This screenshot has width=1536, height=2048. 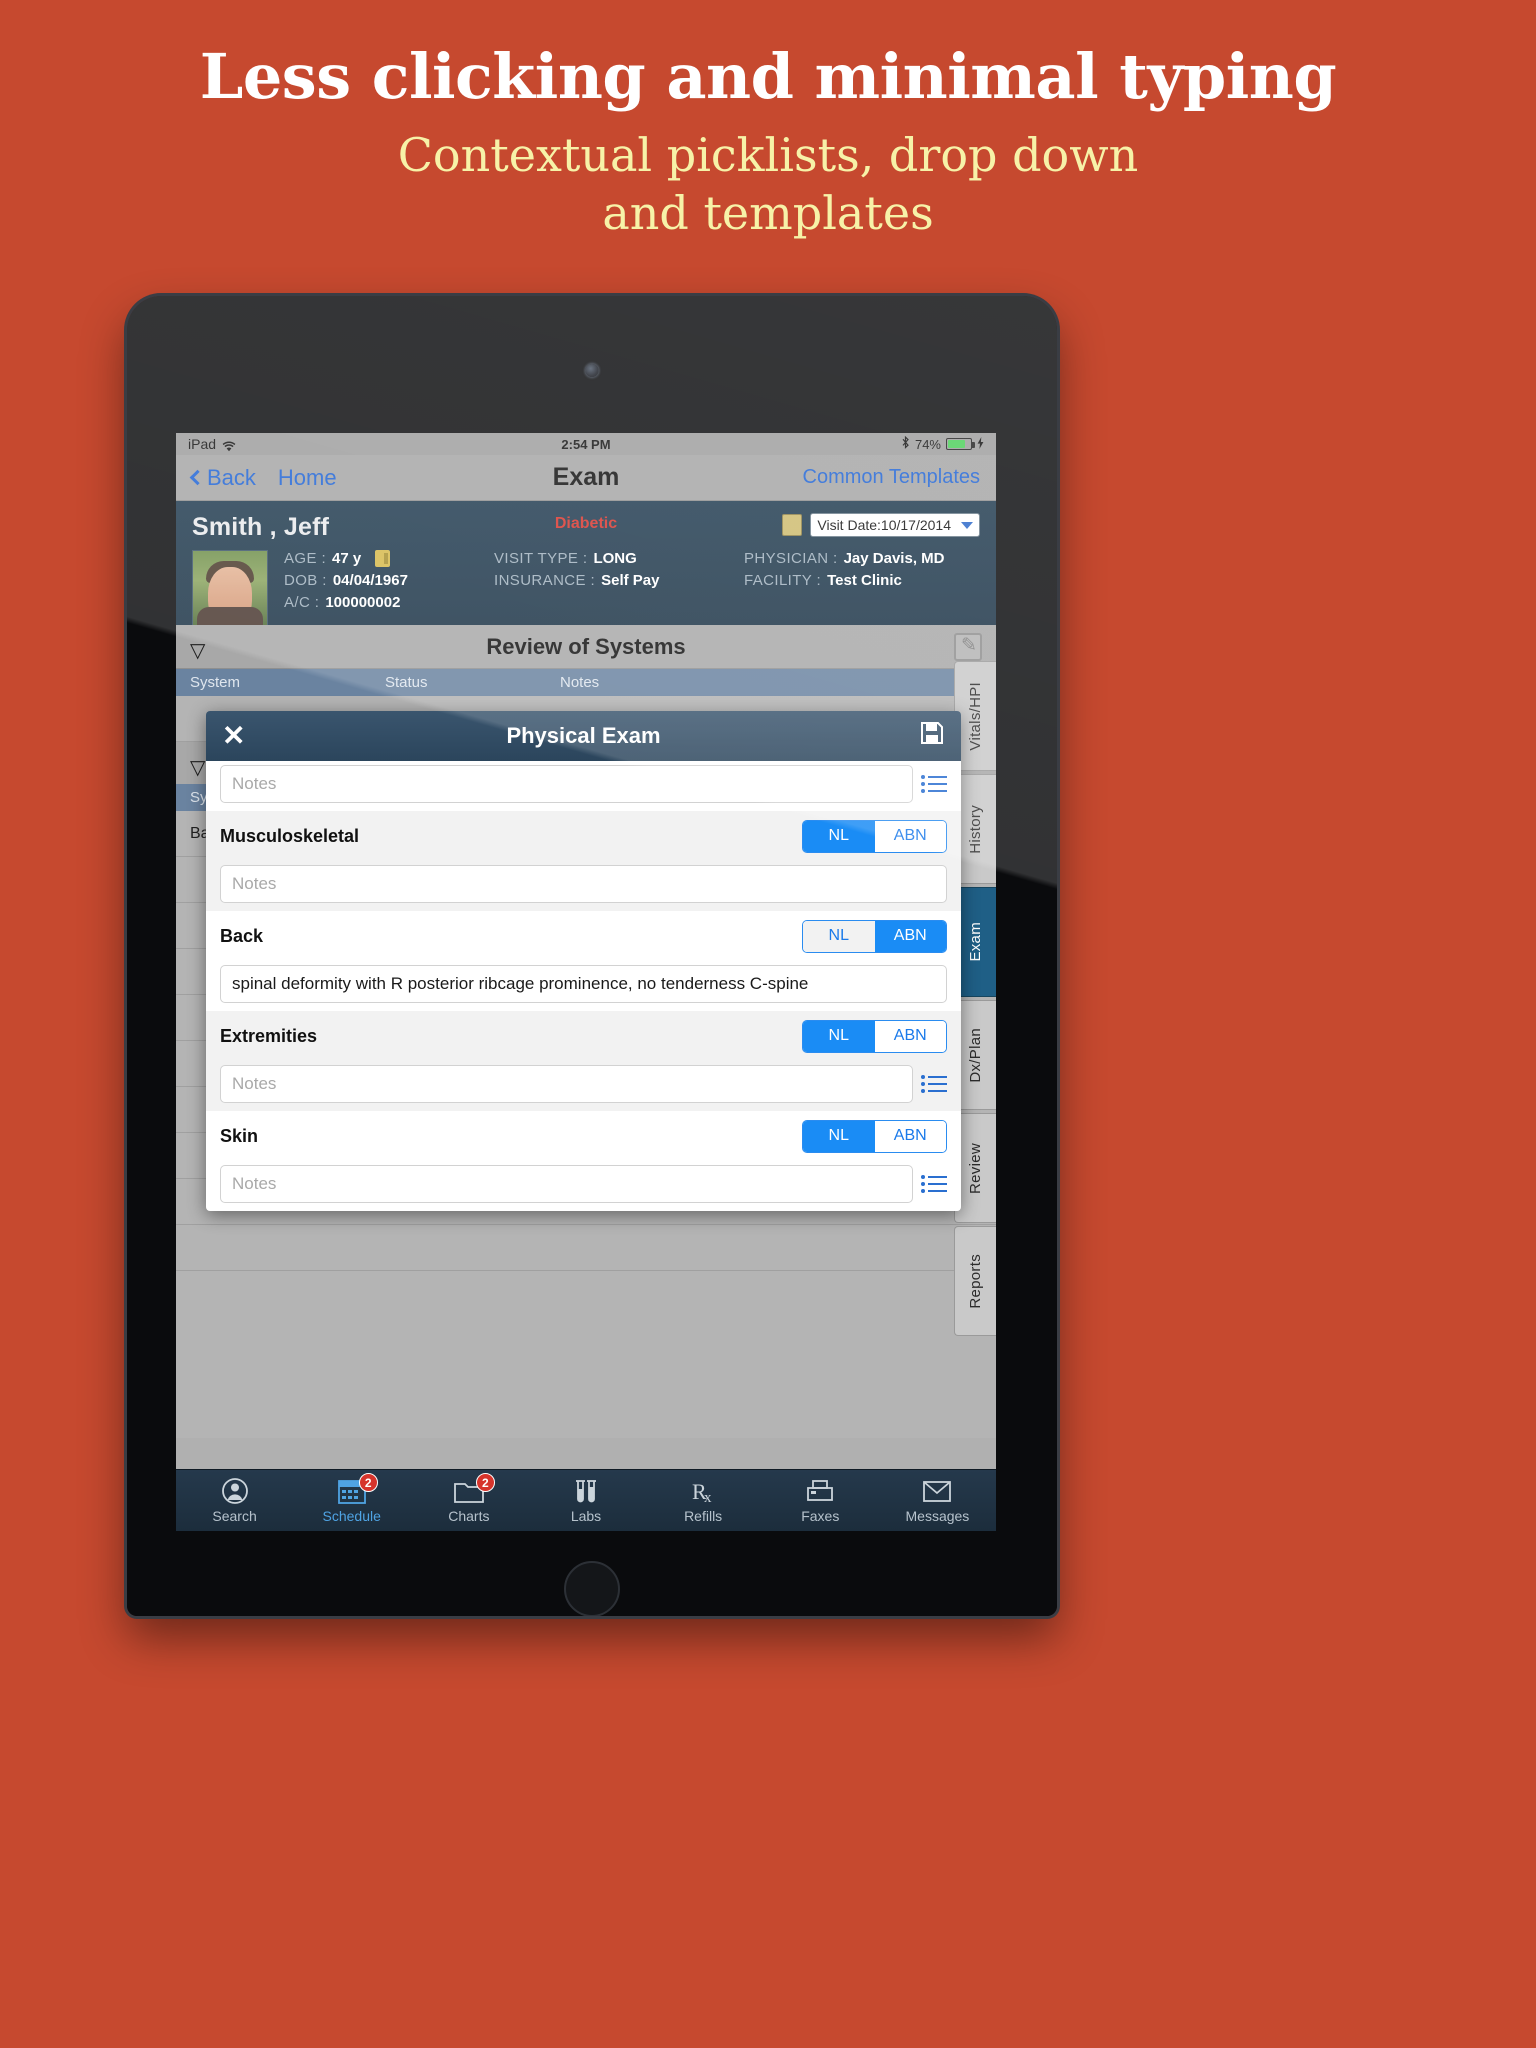 I want to click on wifi-icon, so click(x=229, y=445).